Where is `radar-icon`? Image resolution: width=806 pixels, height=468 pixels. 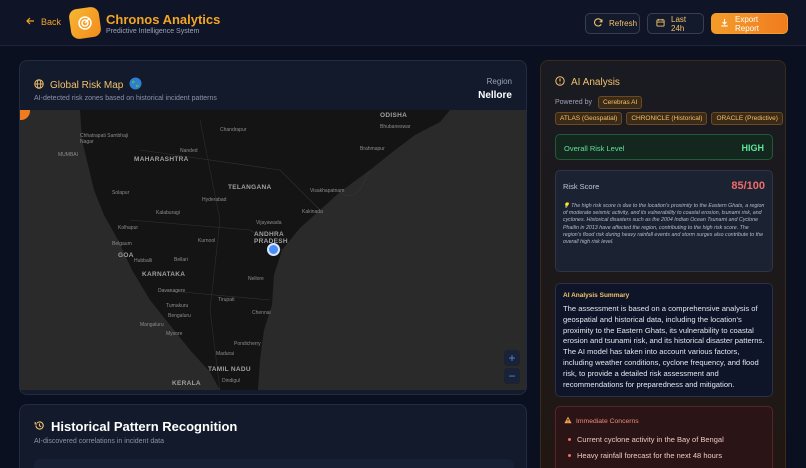
radar-icon is located at coordinates (85, 23).